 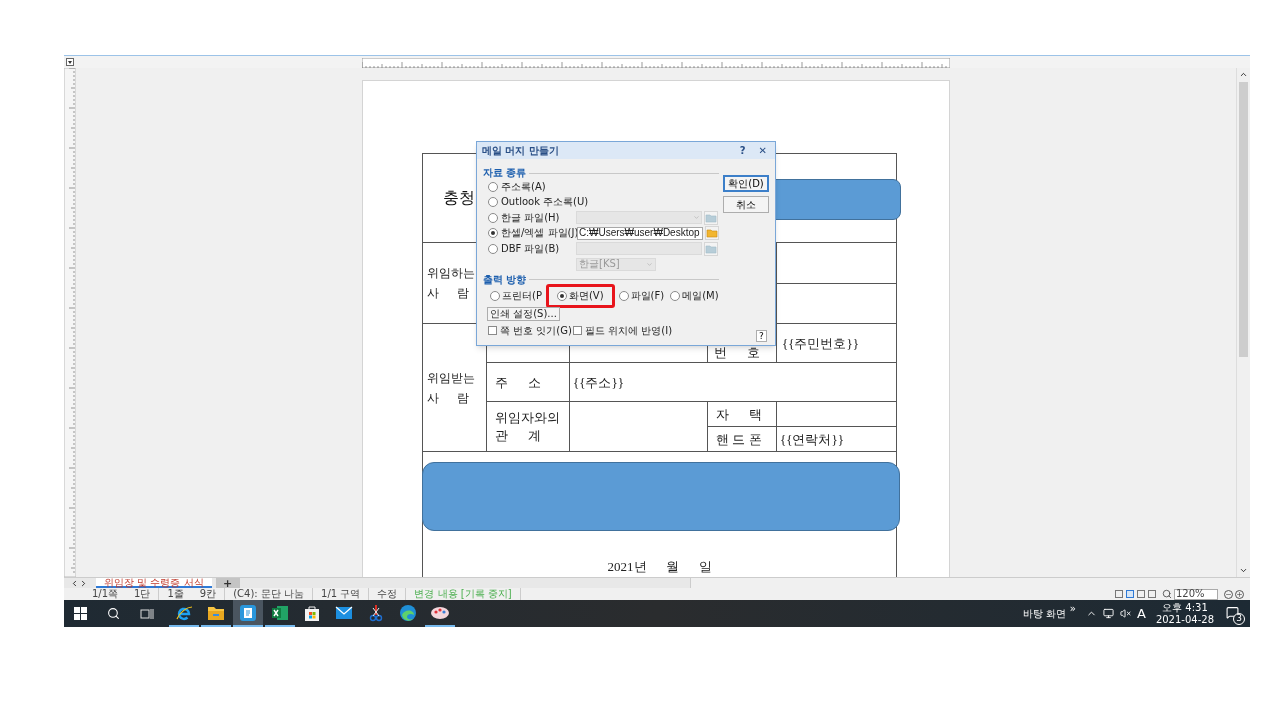 What do you see at coordinates (376, 612) in the screenshot?
I see `scissors-icon` at bounding box center [376, 612].